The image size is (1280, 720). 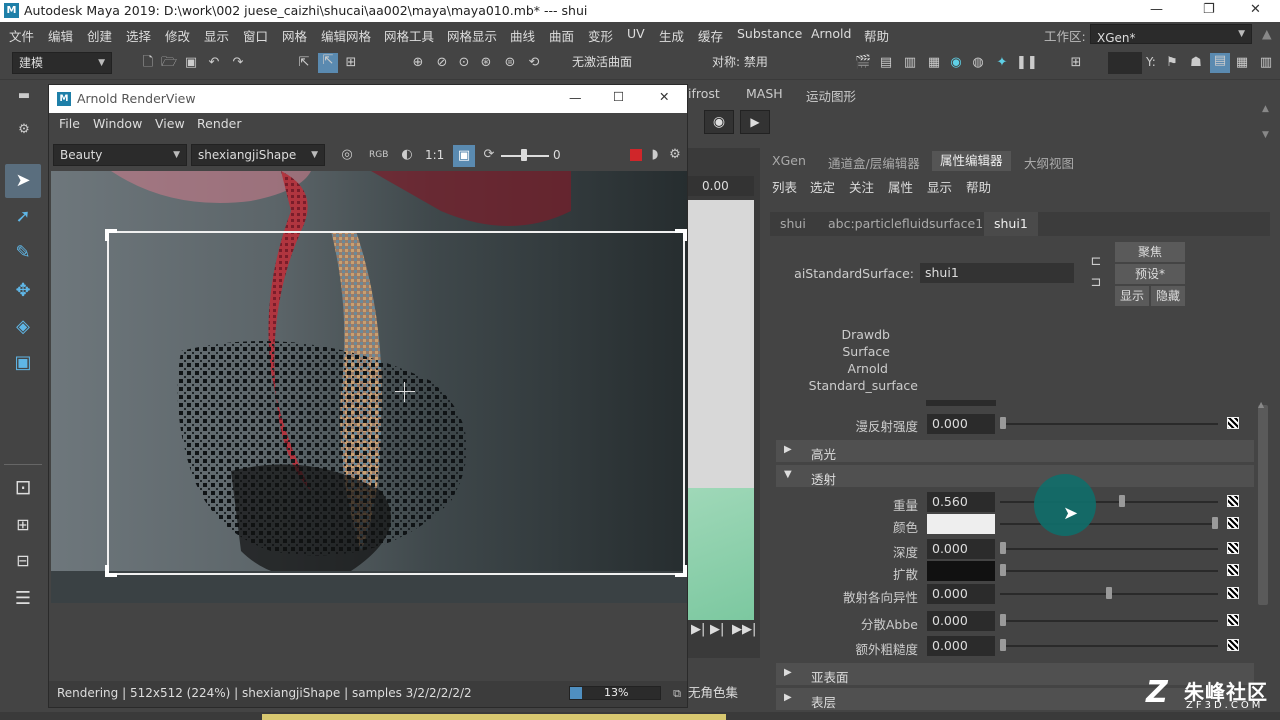 I want to click on transmission-dispersion-abbe-field: 0.000, so click(x=961, y=621).